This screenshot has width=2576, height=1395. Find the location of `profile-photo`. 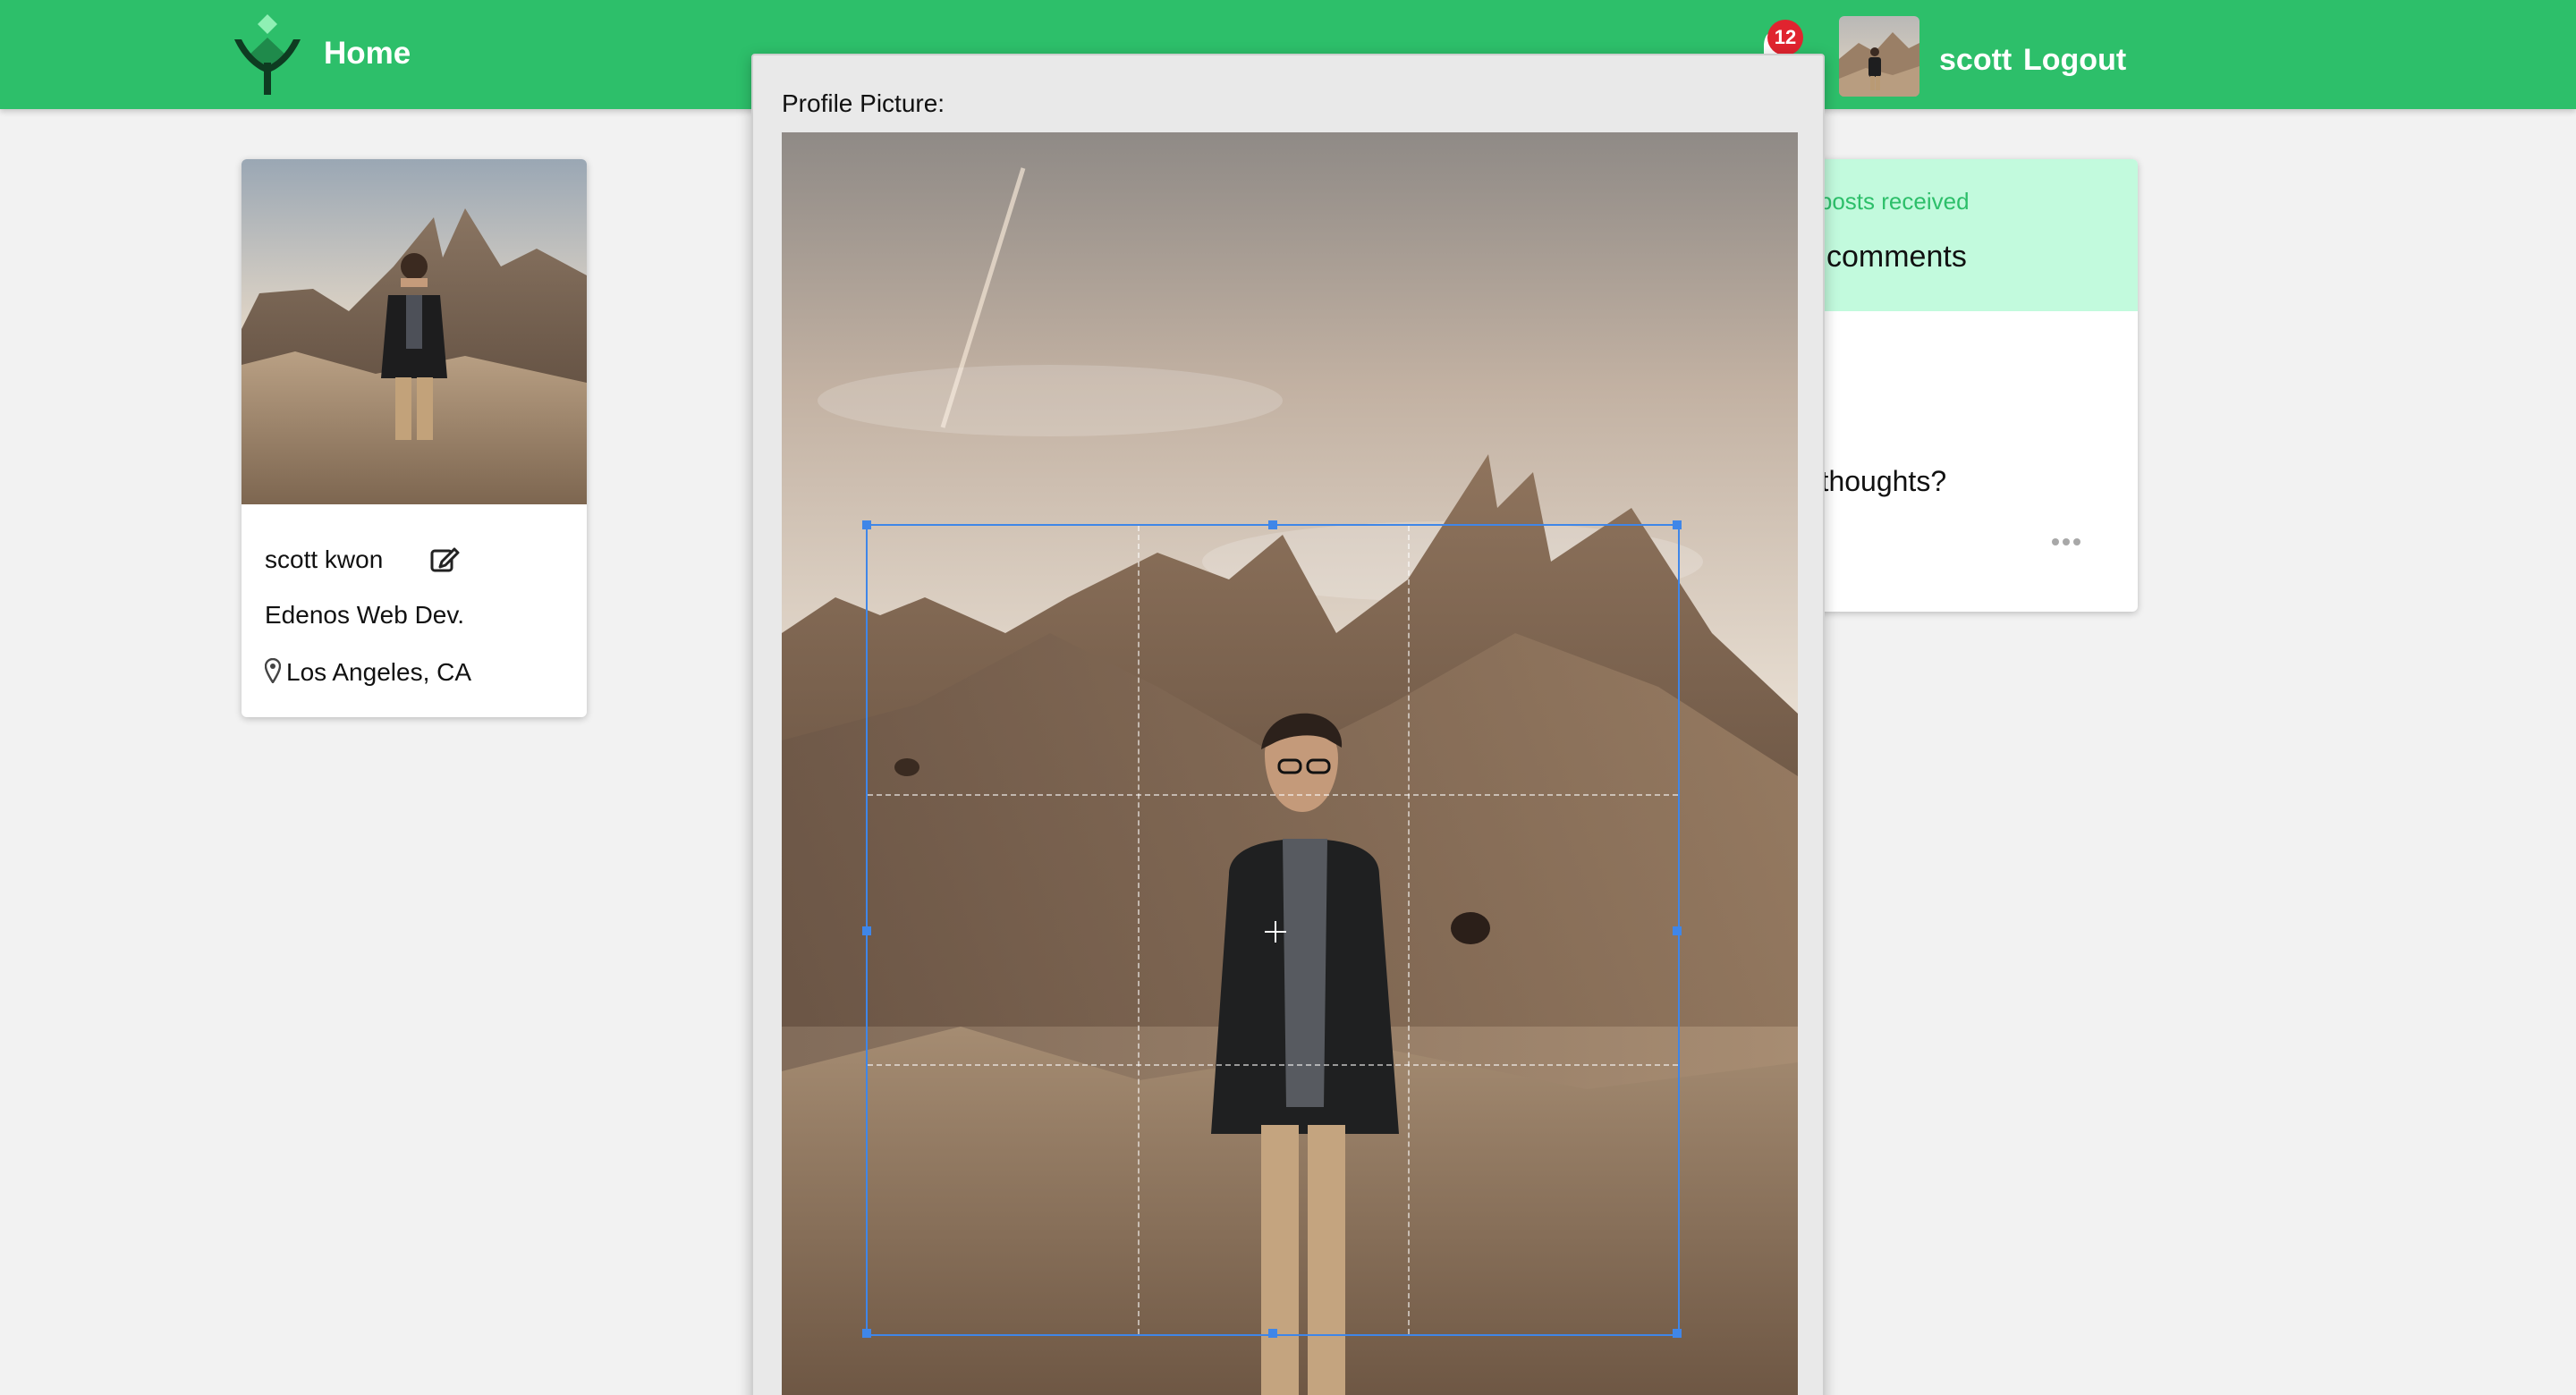

profile-photo is located at coordinates (414, 331).